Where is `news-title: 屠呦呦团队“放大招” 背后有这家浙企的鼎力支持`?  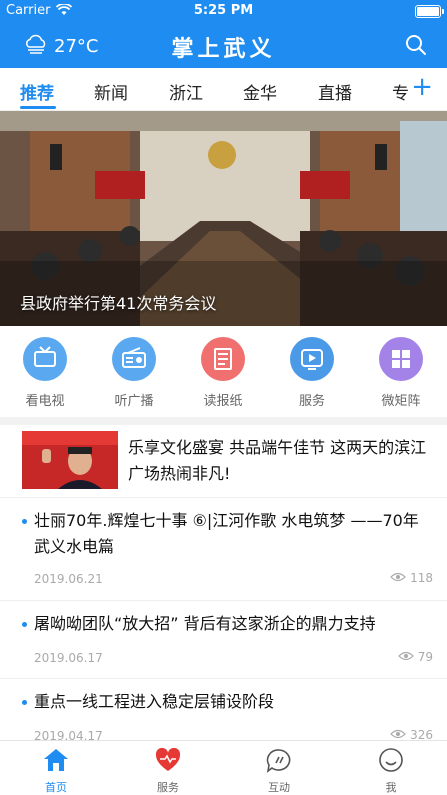 news-title: 屠呦呦团队“放大招” 背后有这家浙企的鼎力支持 is located at coordinates (205, 623).